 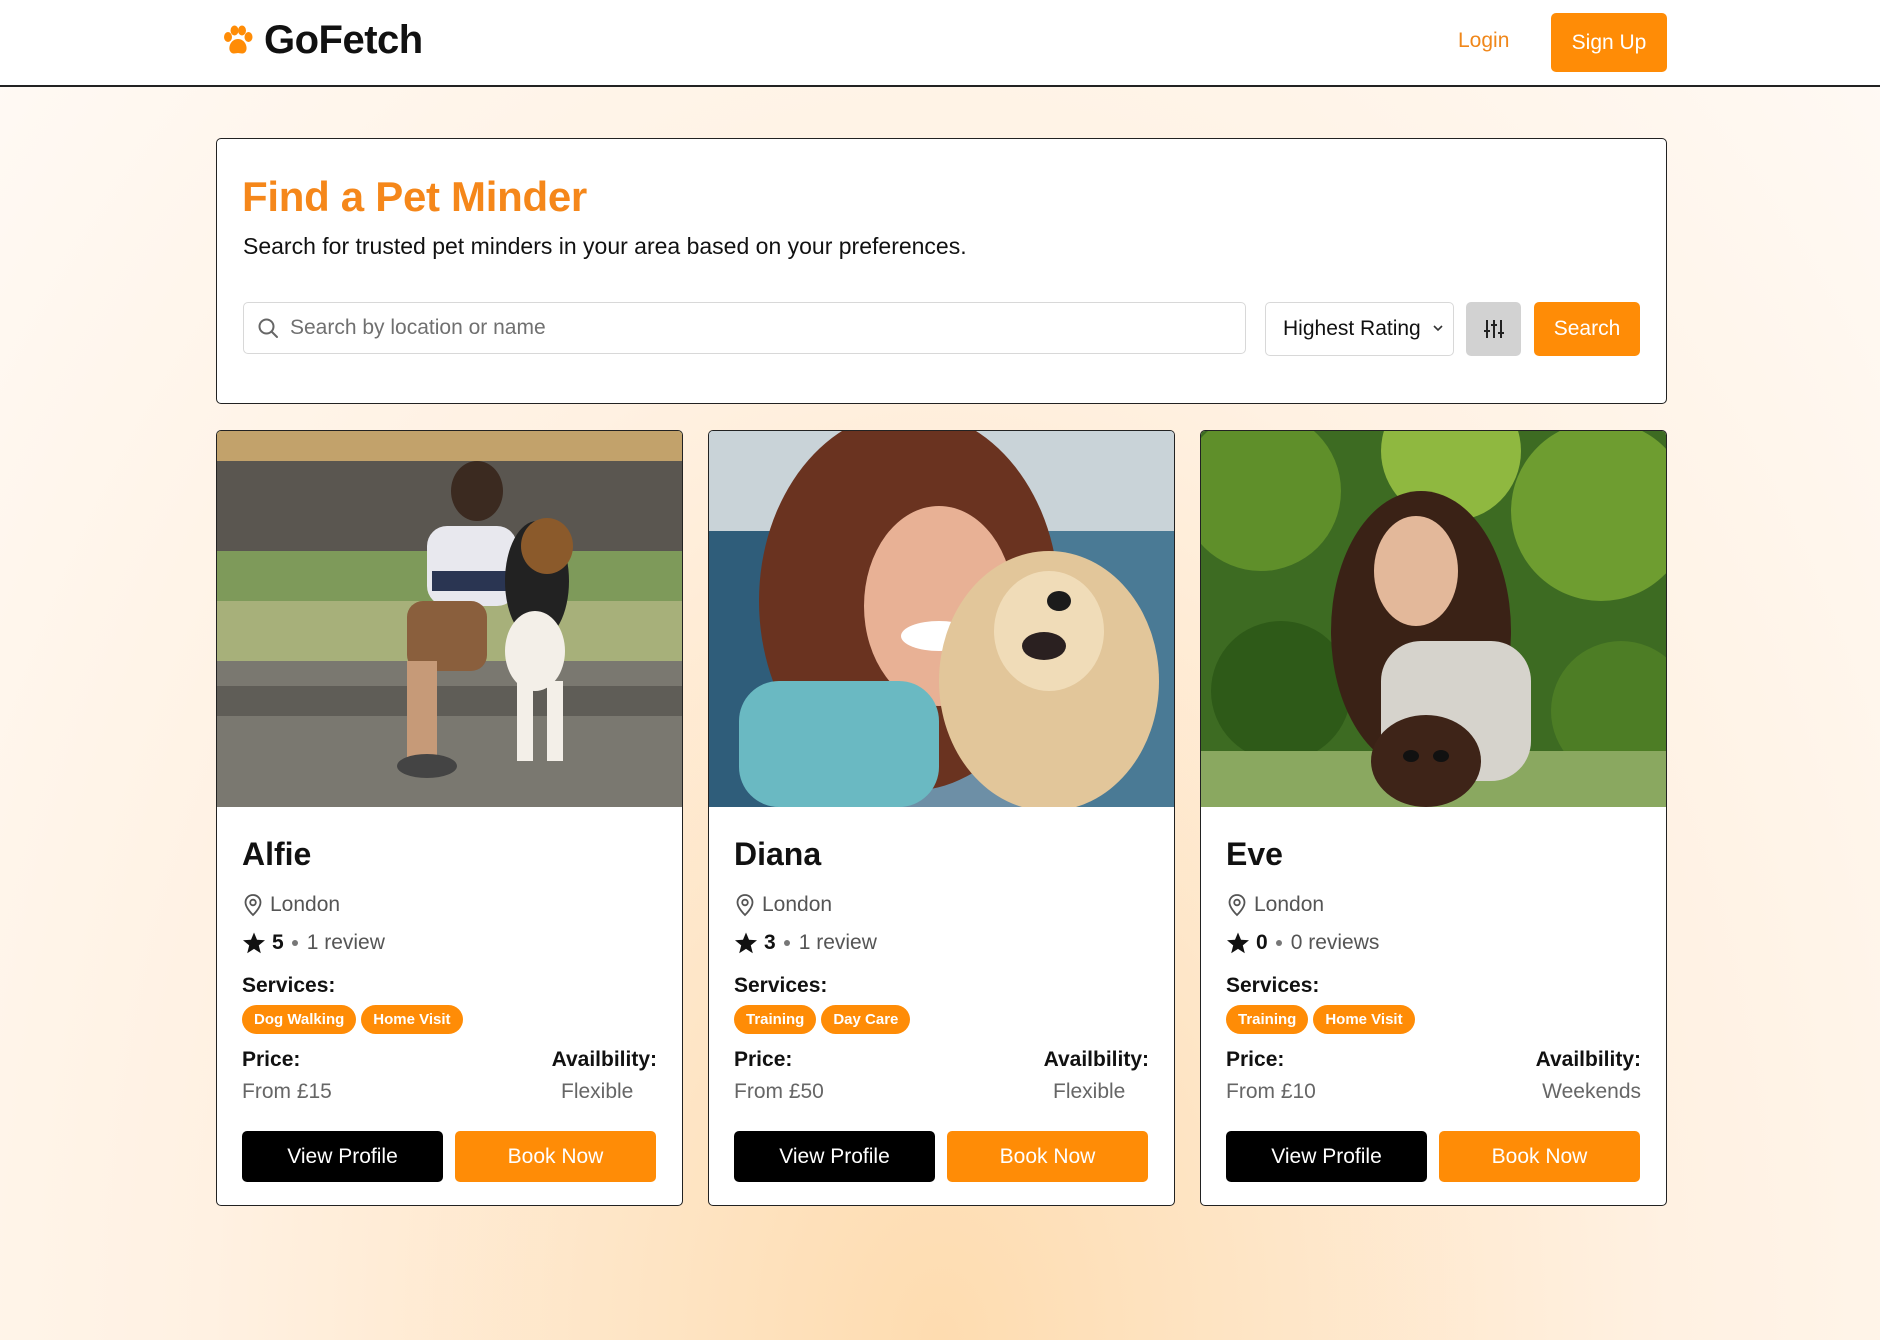 I want to click on minder-name: Alfie, so click(x=277, y=854).